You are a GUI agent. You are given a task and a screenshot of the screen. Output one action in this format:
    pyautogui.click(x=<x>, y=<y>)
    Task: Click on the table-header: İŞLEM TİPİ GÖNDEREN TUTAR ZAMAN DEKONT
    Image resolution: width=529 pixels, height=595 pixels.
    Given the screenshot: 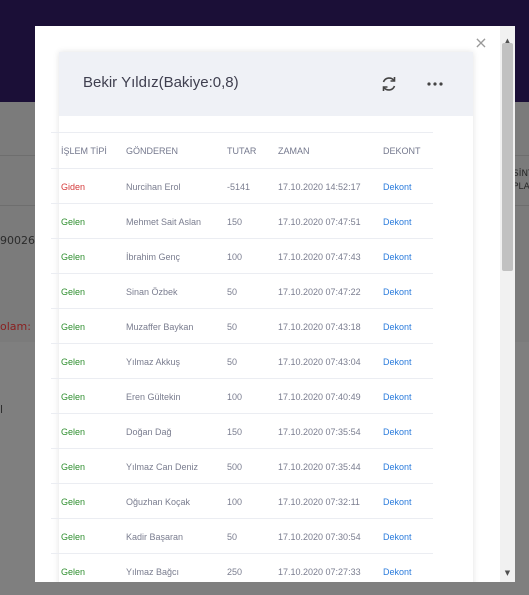 What is the action you would take?
    pyautogui.click(x=242, y=150)
    